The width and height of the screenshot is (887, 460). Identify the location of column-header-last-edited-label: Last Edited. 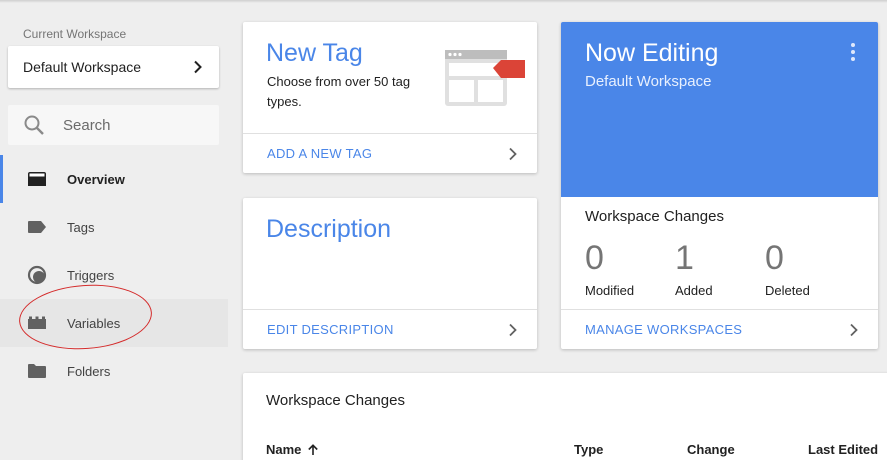
(843, 449).